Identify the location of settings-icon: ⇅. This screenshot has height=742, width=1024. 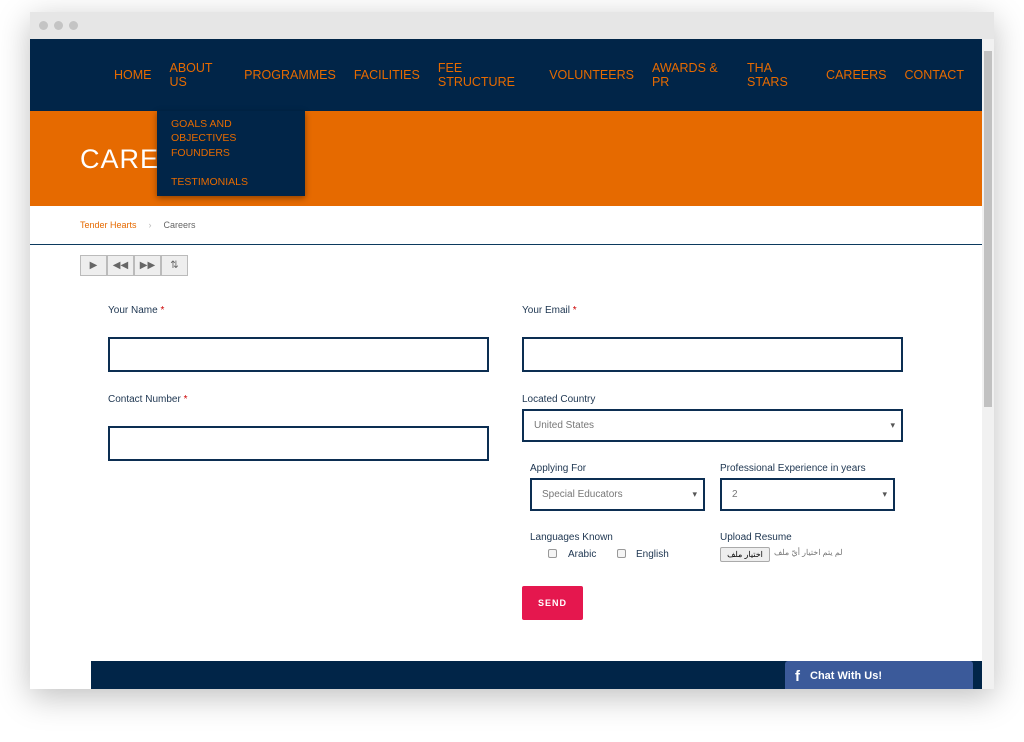
(174, 265).